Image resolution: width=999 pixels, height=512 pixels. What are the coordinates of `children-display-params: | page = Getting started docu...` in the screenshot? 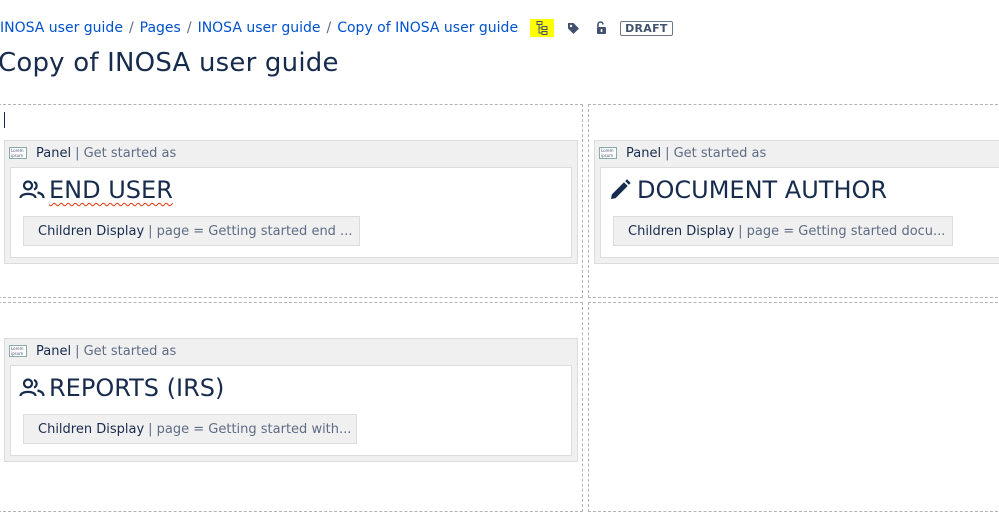 It's located at (842, 231).